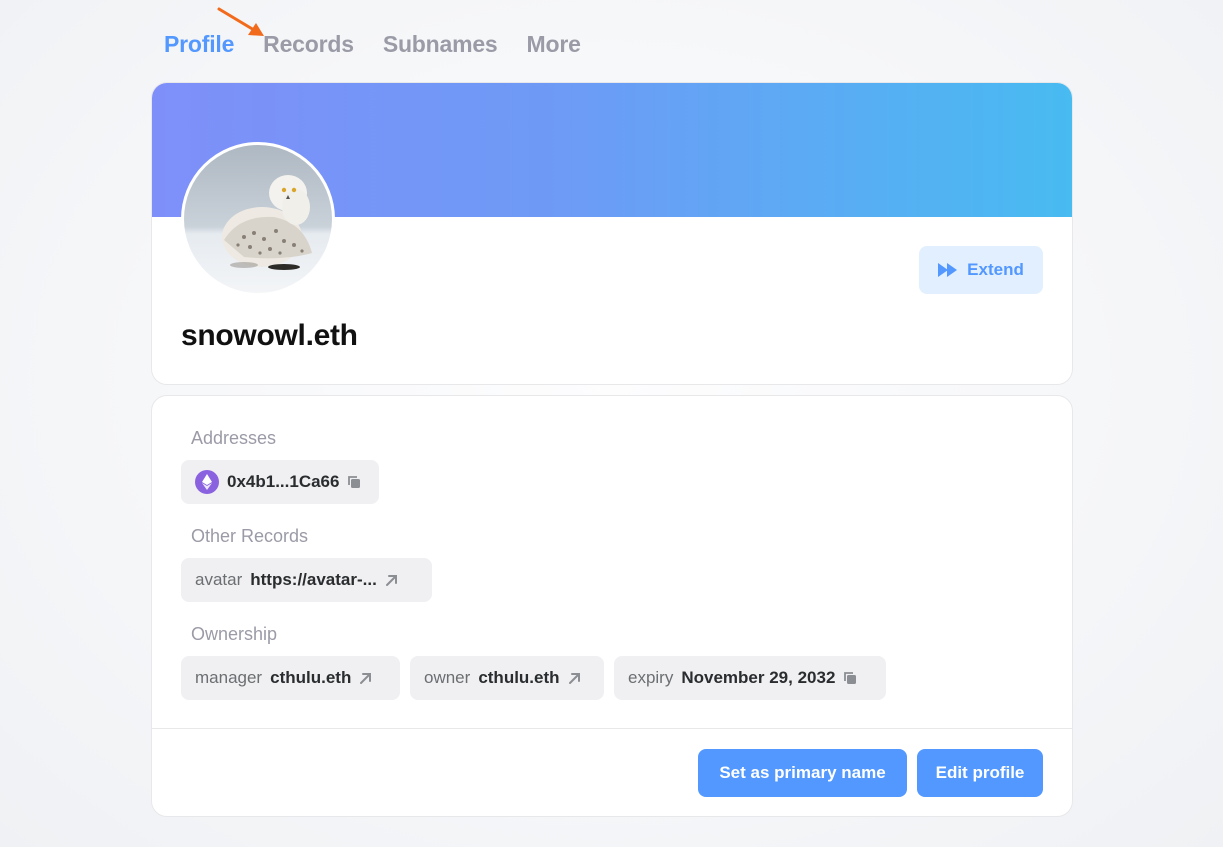 Image resolution: width=1223 pixels, height=847 pixels. I want to click on manager-value: cthulu.eth, so click(311, 677).